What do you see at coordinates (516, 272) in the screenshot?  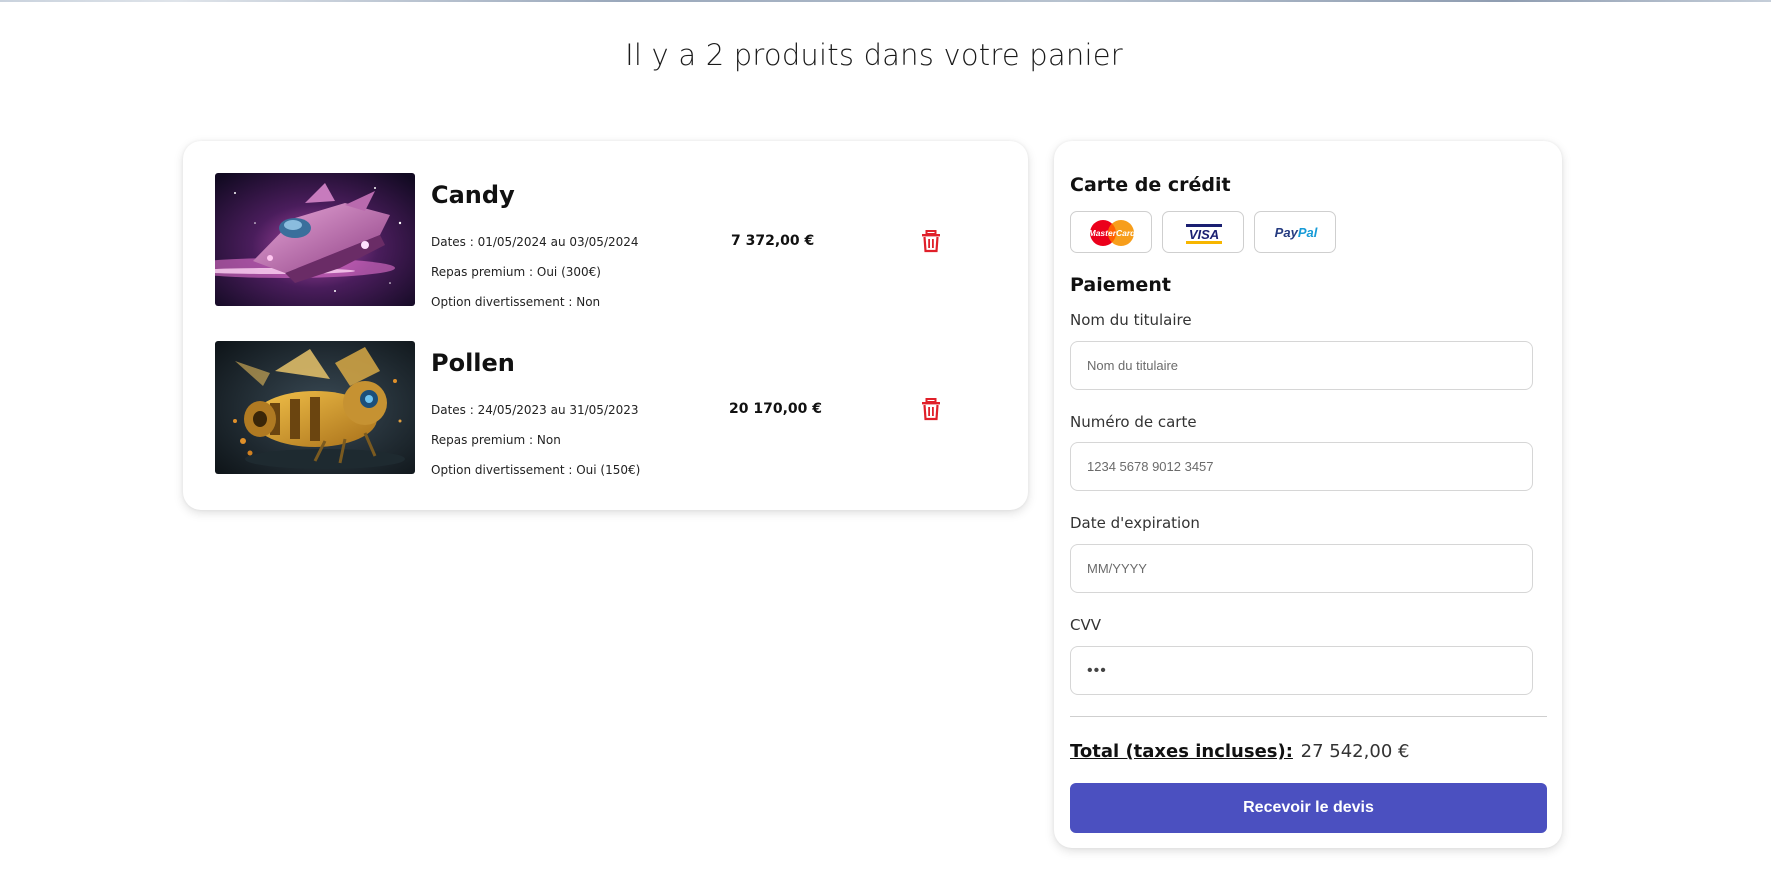 I see `product-premium-meal: Repas premium : Oui (300€)` at bounding box center [516, 272].